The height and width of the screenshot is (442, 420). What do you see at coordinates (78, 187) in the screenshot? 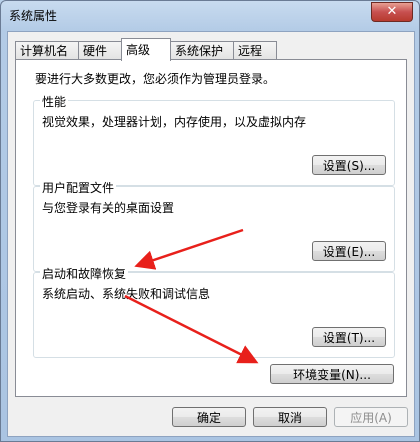
I see `user-profiles-title: 用户配置文件` at bounding box center [78, 187].